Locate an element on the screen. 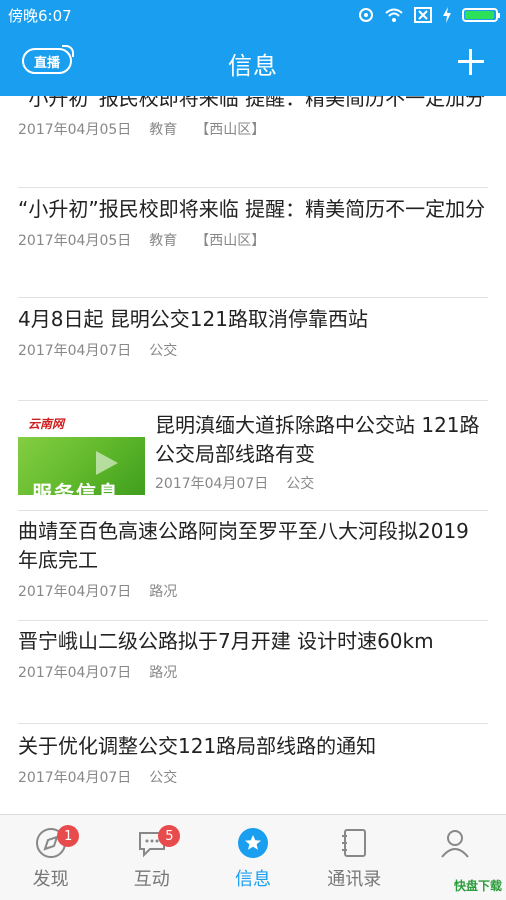 Image resolution: width=506 pixels, height=900 pixels. app-header: 直播 信息 is located at coordinates (253, 63).